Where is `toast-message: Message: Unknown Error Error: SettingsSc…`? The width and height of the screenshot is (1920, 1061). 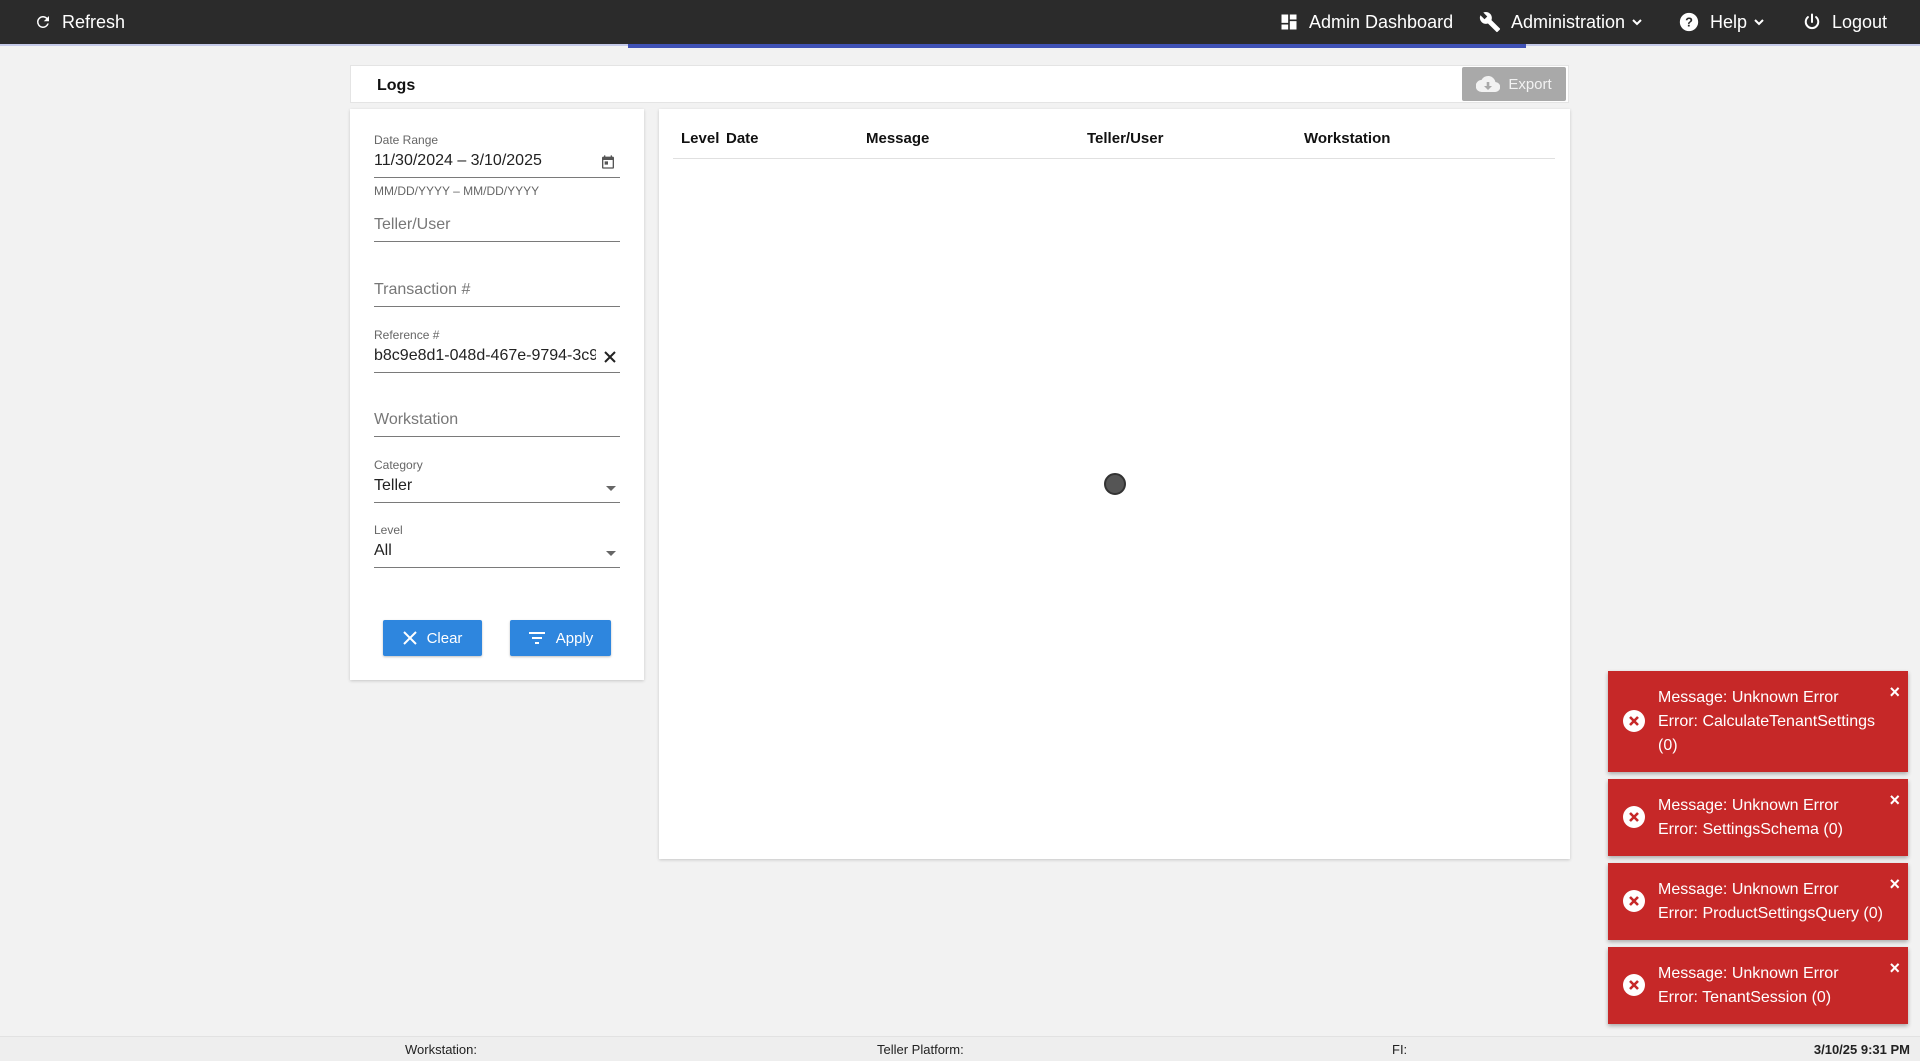
toast-message: Message: Unknown Error Error: SettingsSc… is located at coordinates (1774, 818).